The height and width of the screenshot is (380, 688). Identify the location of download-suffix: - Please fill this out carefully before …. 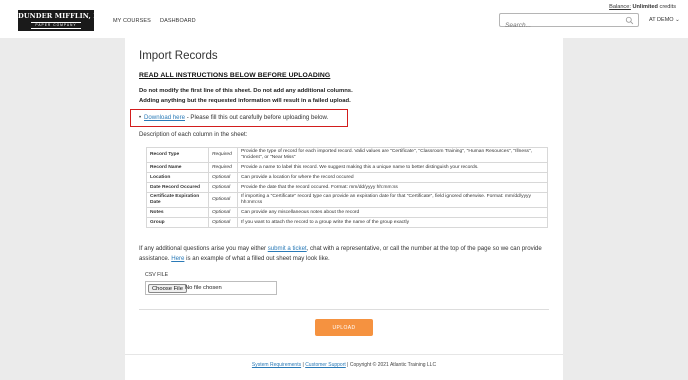
(257, 117).